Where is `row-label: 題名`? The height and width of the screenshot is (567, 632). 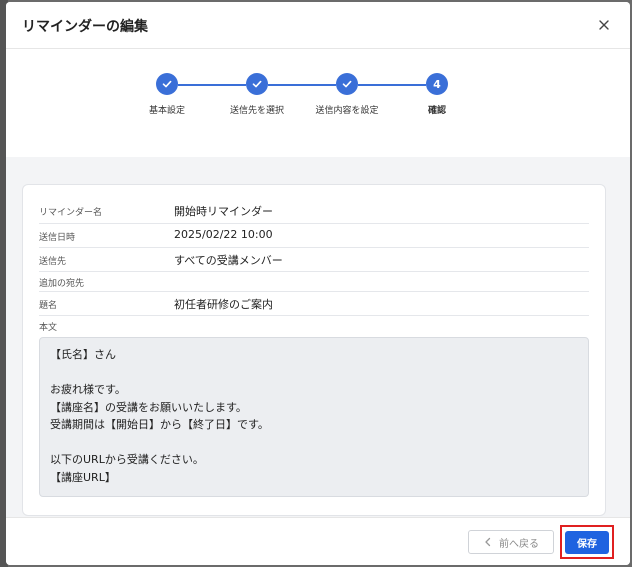 row-label: 題名 is located at coordinates (48, 306).